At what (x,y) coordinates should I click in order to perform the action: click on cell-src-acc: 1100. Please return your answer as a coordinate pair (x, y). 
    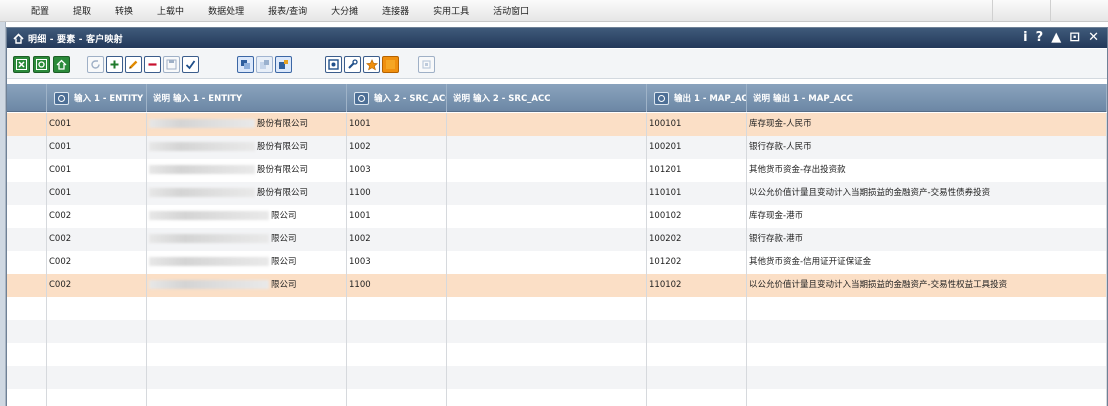
    Looking at the image, I should click on (397, 285).